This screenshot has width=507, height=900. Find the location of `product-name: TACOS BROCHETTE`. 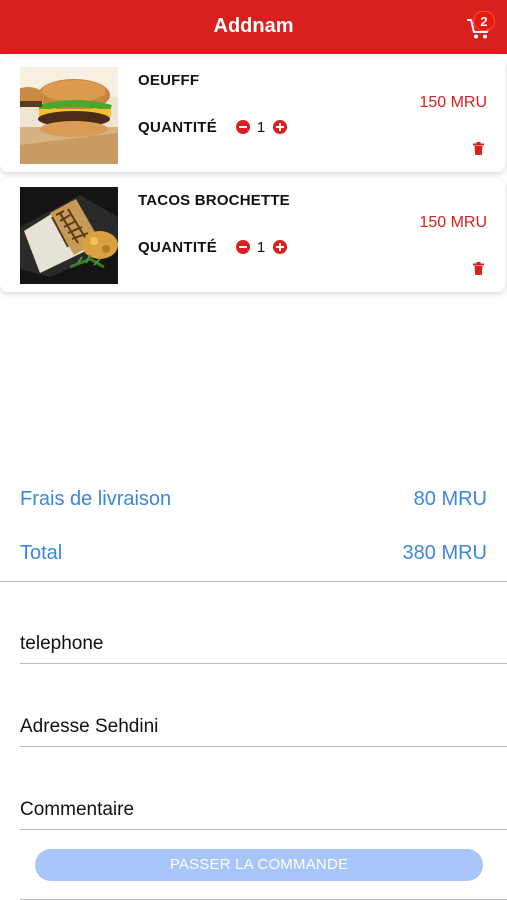

product-name: TACOS BROCHETTE is located at coordinates (214, 200).